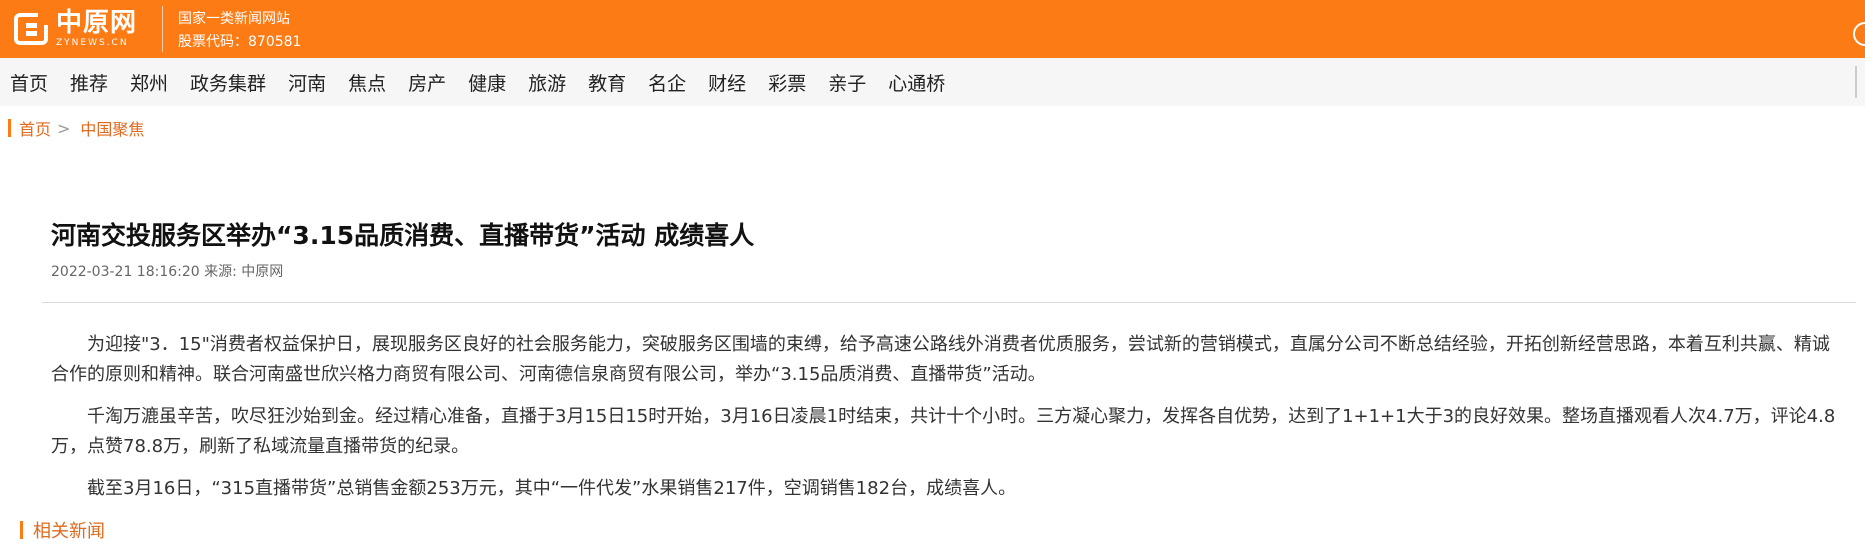 The width and height of the screenshot is (1865, 543). Describe the element at coordinates (667, 82) in the screenshot. I see `nav-item: 名企` at that location.